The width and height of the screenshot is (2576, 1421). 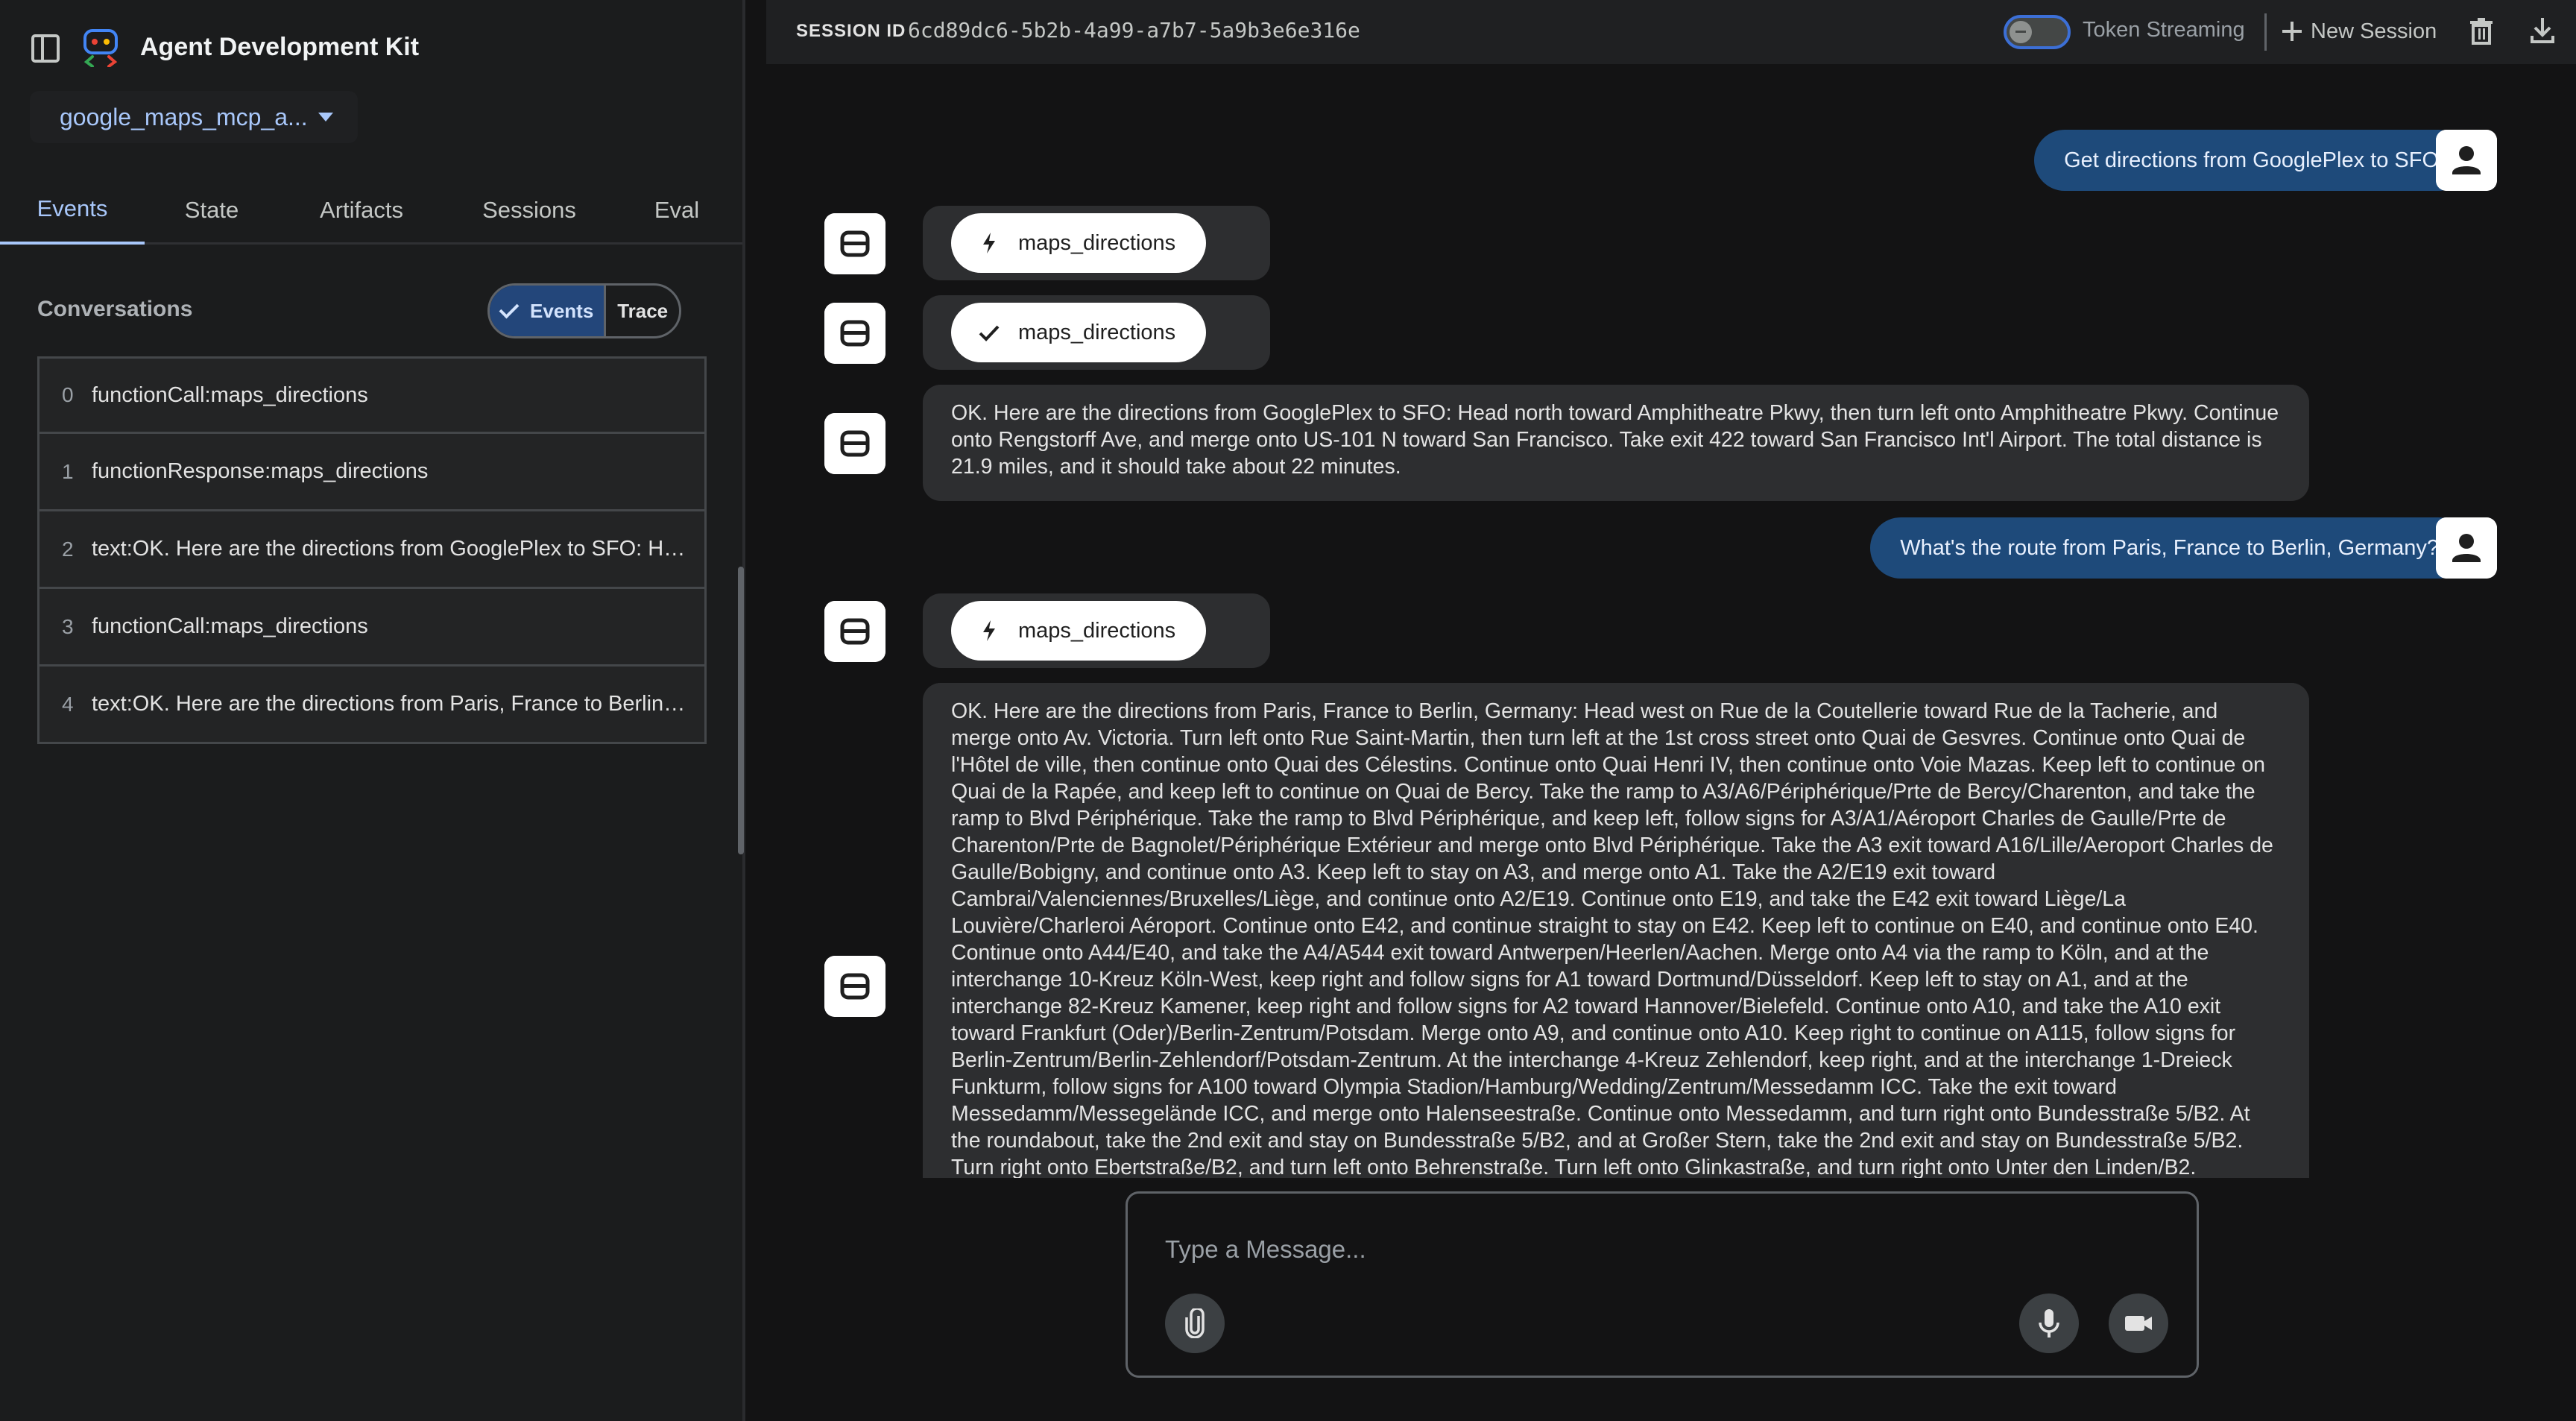 I want to click on tab-eval: Eval, so click(x=676, y=210).